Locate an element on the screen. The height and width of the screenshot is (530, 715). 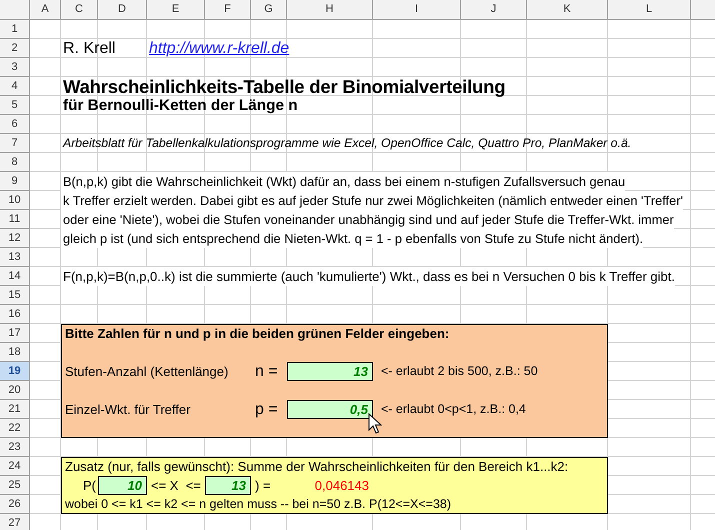
row-header: 27 is located at coordinates (15, 522).